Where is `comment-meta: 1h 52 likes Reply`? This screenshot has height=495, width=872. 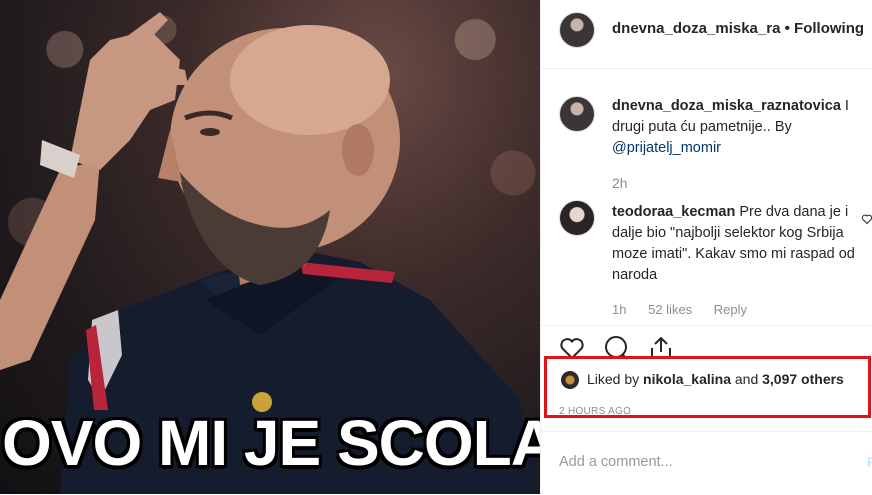
comment-meta: 1h 52 likes Reply is located at coordinates (688, 309).